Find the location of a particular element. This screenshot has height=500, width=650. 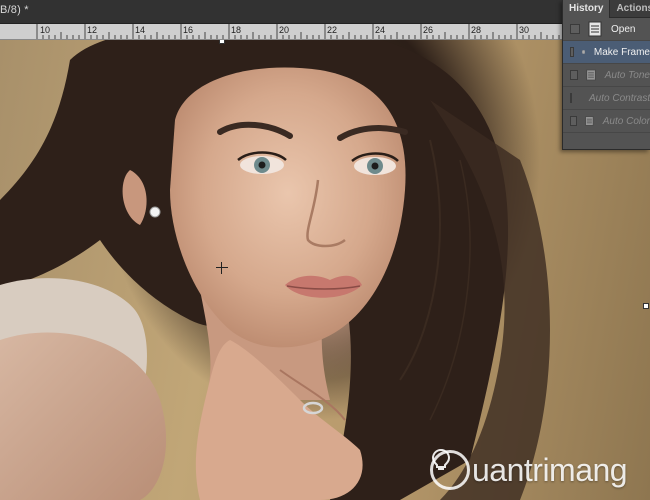

ruler-label: 20 is located at coordinates (284, 30).